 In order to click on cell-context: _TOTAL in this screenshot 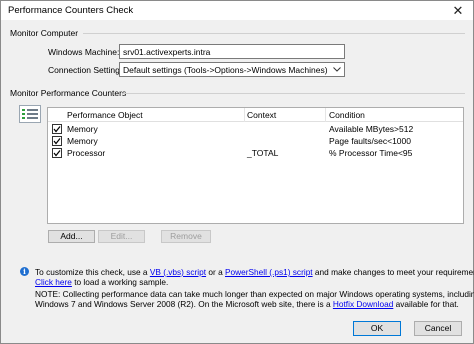, I will do `click(263, 153)`.